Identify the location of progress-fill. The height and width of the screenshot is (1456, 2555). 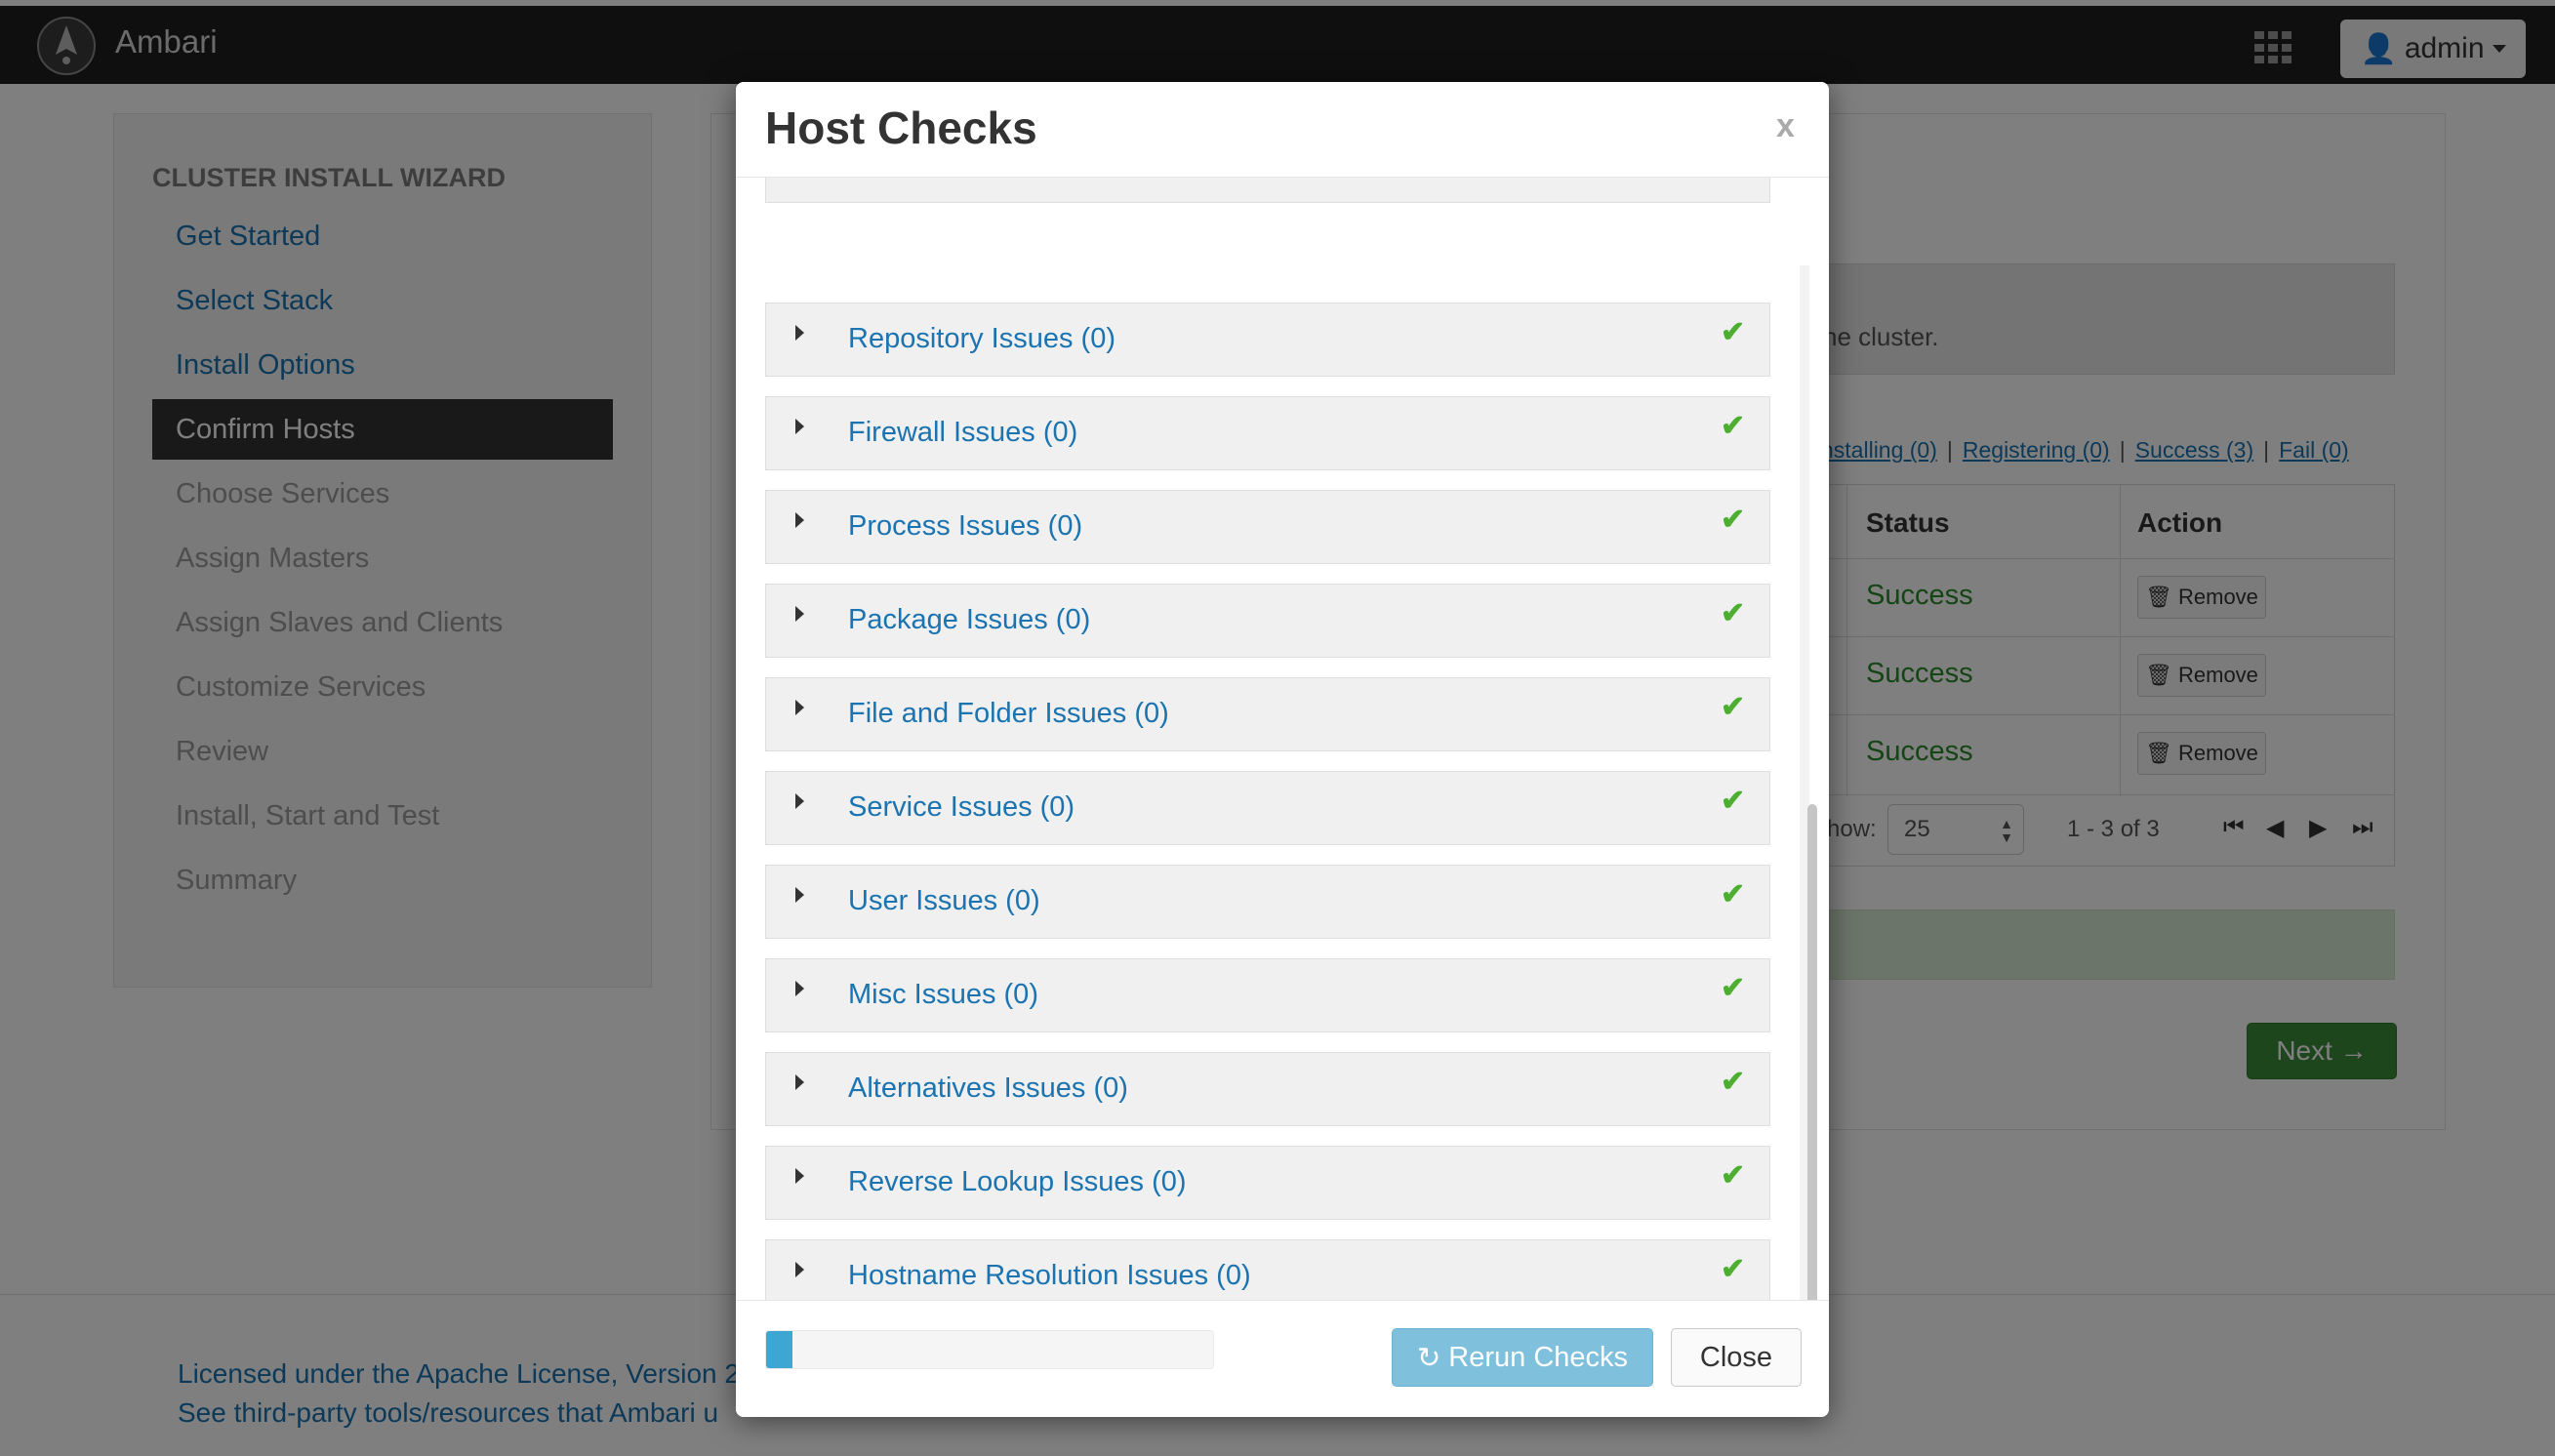
(779, 1349).